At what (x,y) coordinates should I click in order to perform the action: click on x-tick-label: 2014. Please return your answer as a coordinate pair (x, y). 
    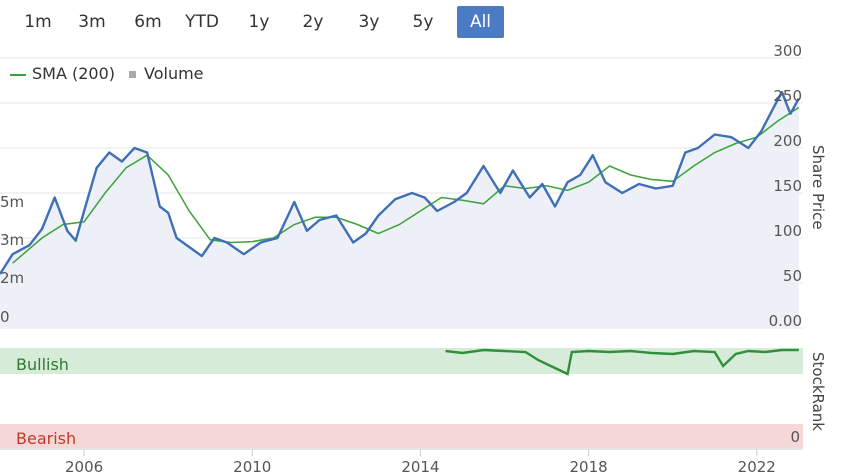
    Looking at the image, I should click on (420, 467).